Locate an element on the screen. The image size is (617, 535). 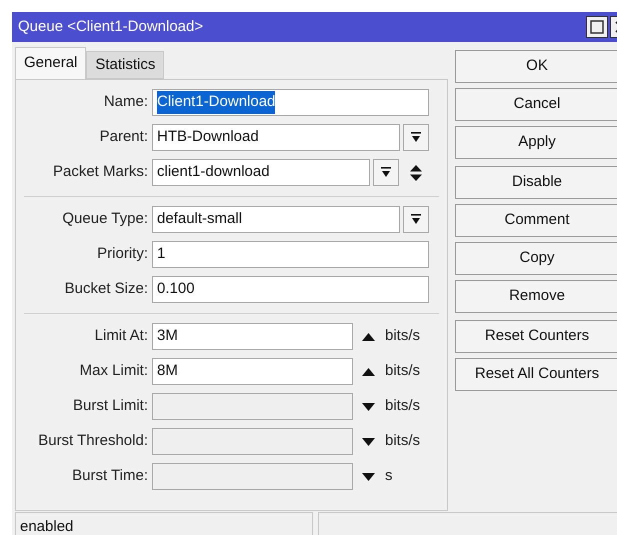
dialog-button: Comment is located at coordinates (536, 220).